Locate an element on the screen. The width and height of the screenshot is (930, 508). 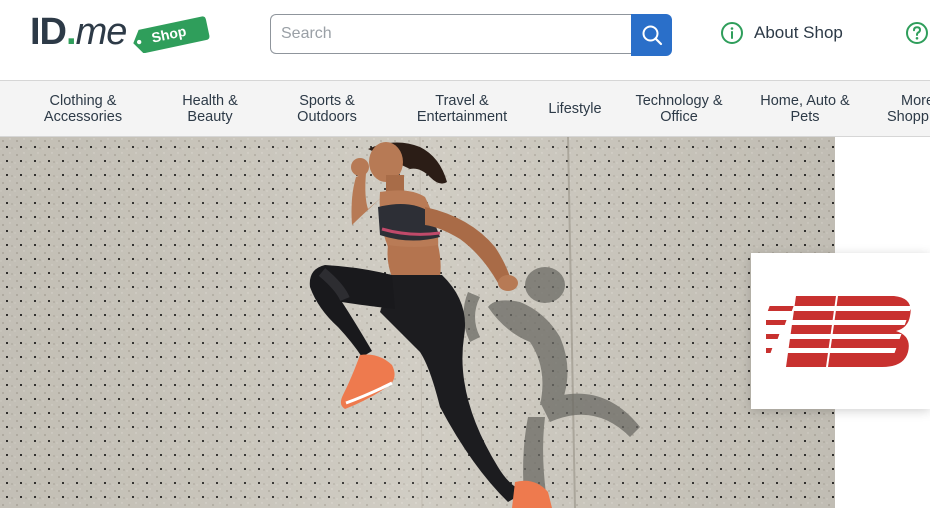
new-balance-logo is located at coordinates (838, 331).